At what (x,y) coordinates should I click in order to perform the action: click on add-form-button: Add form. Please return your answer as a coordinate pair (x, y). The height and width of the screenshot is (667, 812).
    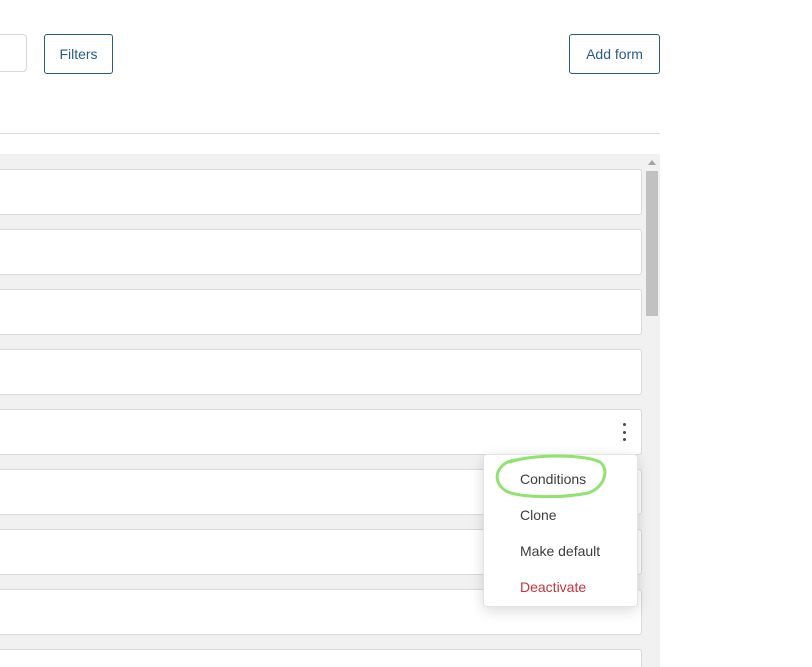
    Looking at the image, I should click on (614, 54).